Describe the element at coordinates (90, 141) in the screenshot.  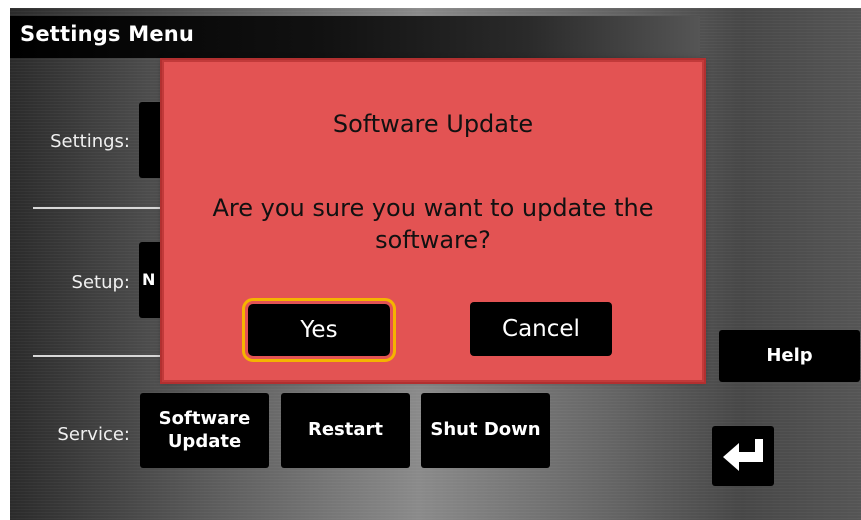
I see `settings-row-label: Settings:` at that location.